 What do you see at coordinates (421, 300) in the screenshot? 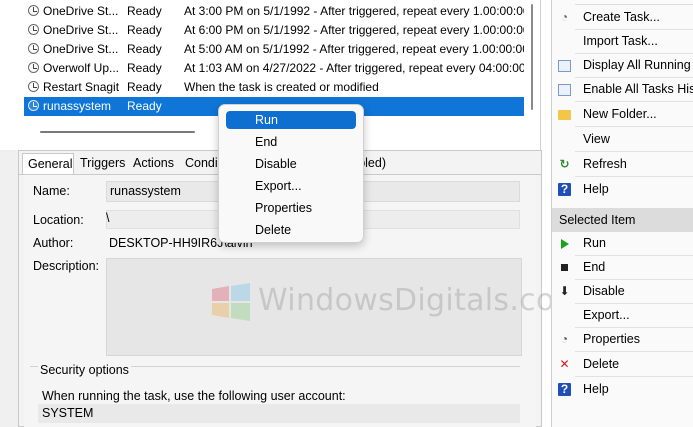
I see `watermark-text: WindowsDigitals.com` at bounding box center [421, 300].